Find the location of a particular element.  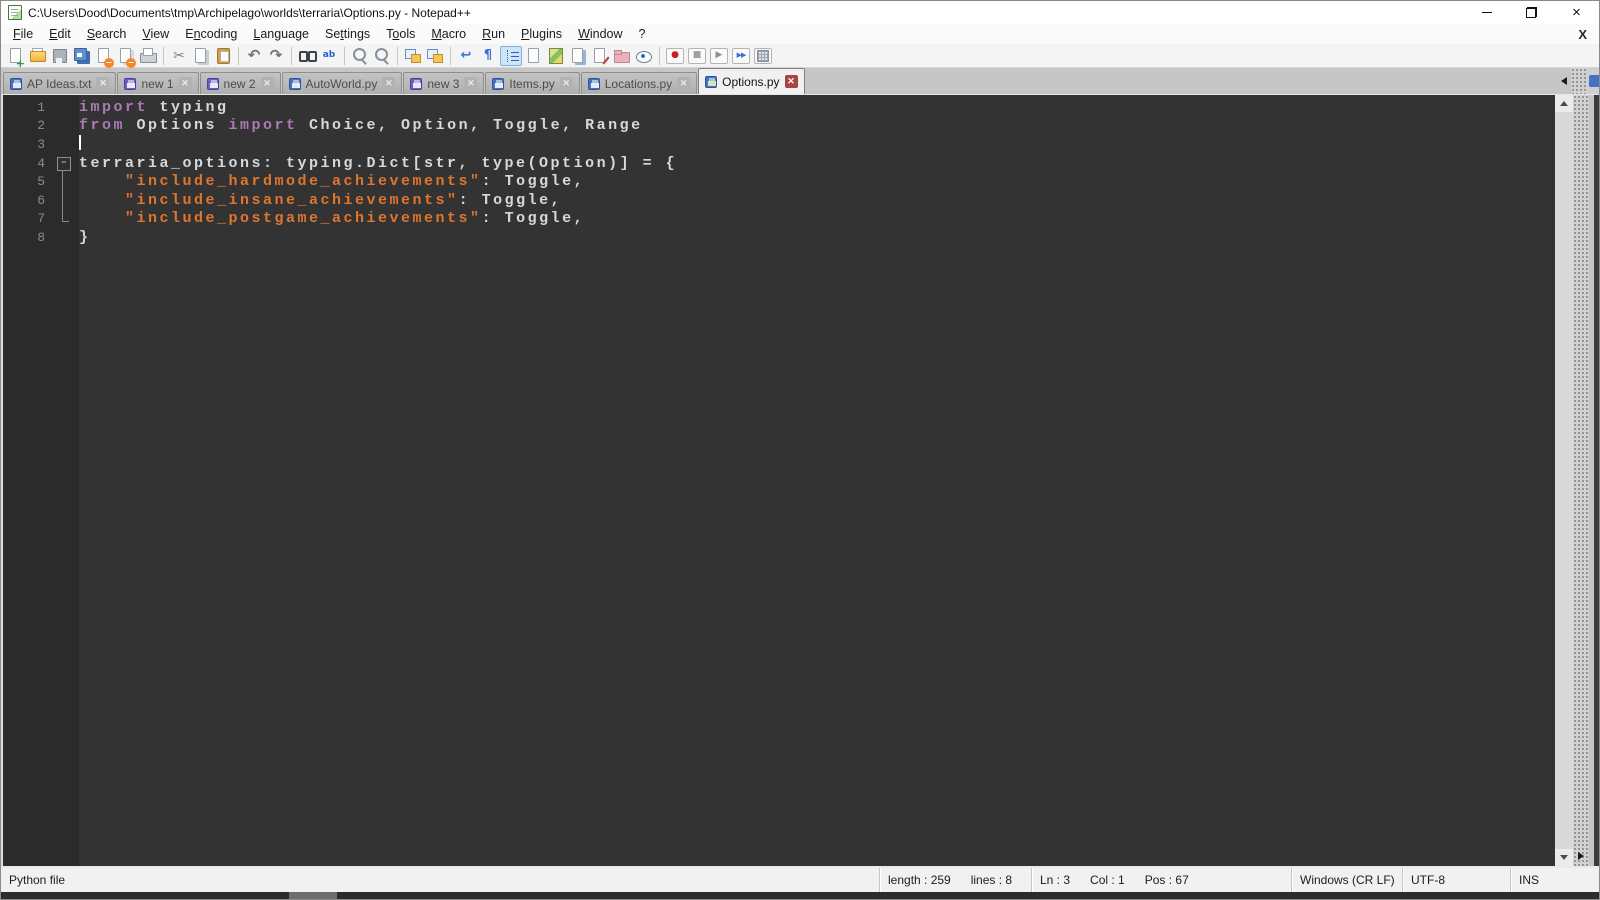

code-text is located at coordinates (817, 144).